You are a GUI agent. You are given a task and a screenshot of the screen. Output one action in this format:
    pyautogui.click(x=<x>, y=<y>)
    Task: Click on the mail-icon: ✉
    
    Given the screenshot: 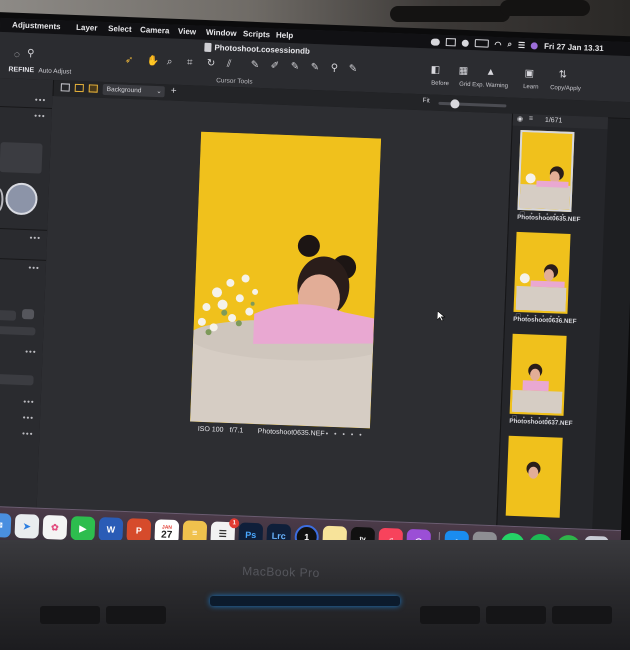 What is the action you would take?
    pyautogui.click(x=6, y=525)
    